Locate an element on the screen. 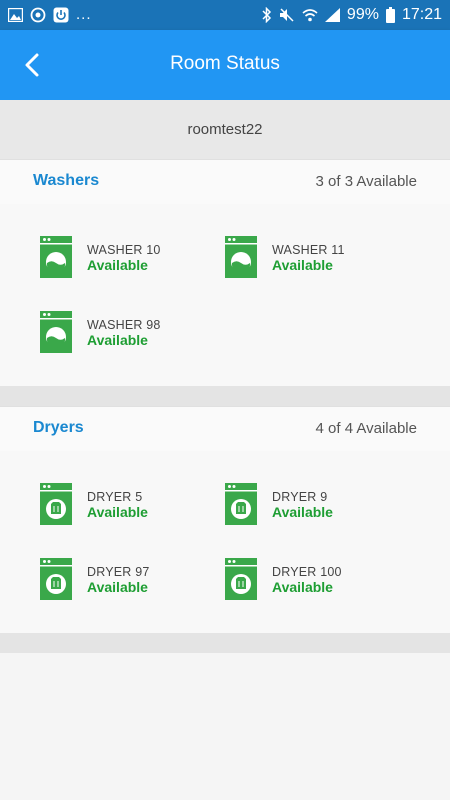 The image size is (450, 800). clock: 17:21 is located at coordinates (421, 14).